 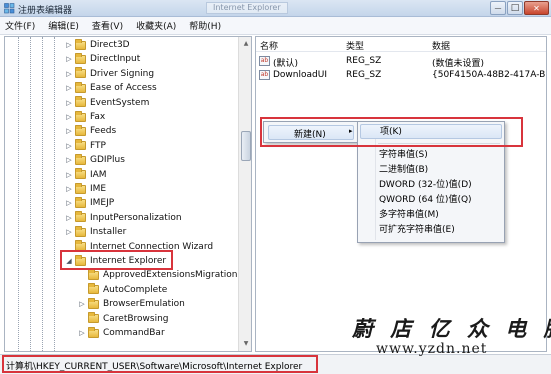 I want to click on tree-item-label: Driver Signing, so click(x=122, y=73).